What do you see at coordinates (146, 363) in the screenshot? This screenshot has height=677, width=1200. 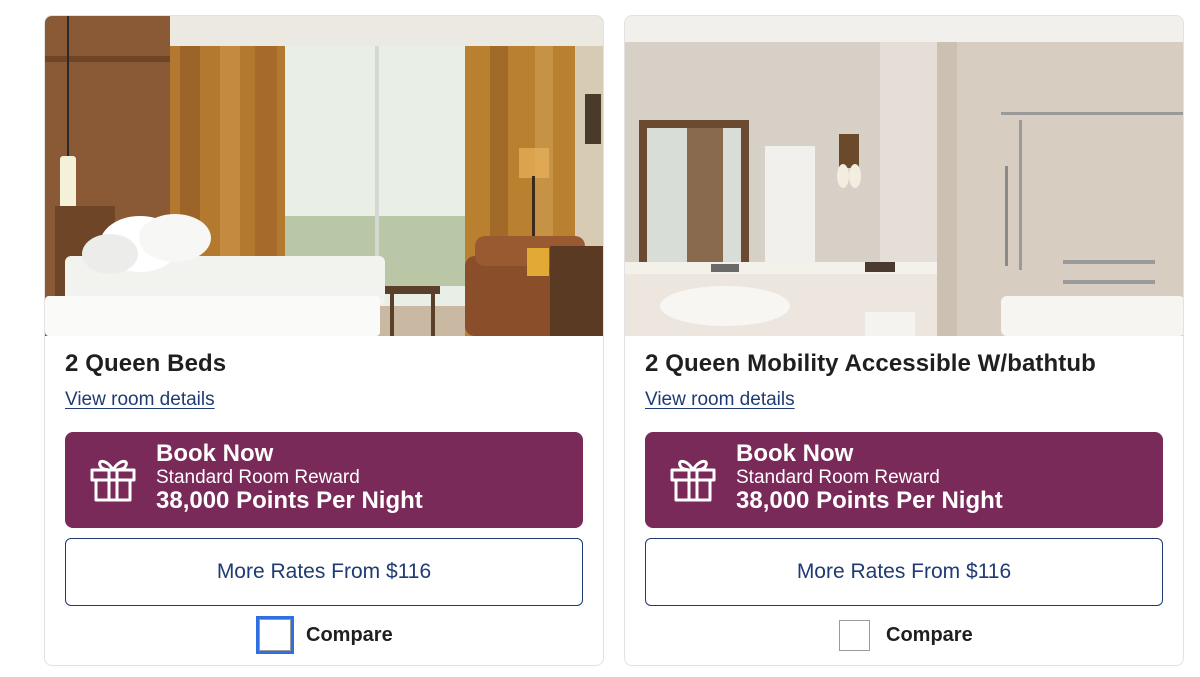 I see `room-title: 2 Queen Beds` at bounding box center [146, 363].